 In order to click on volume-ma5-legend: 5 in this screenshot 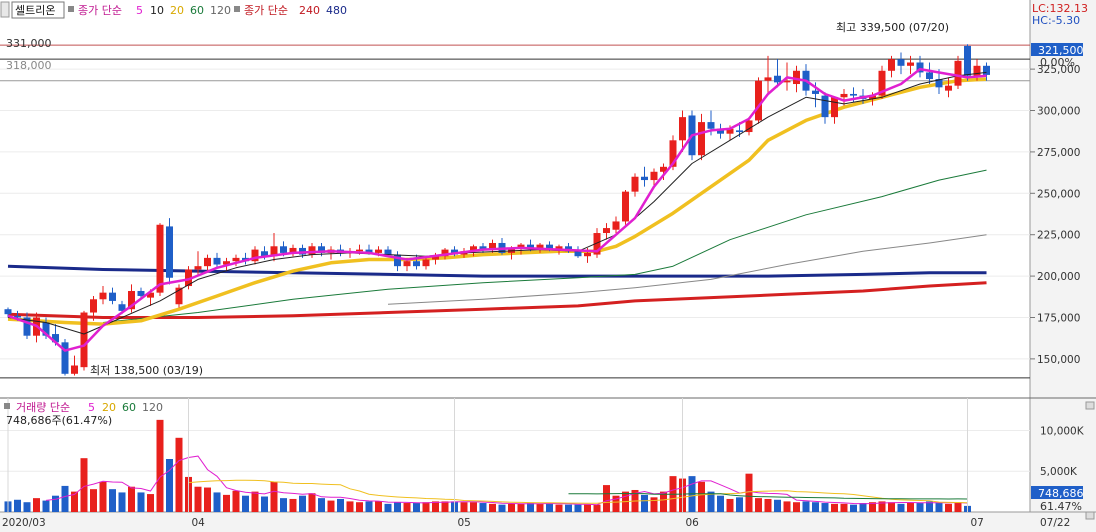, I will do `click(91, 407)`.